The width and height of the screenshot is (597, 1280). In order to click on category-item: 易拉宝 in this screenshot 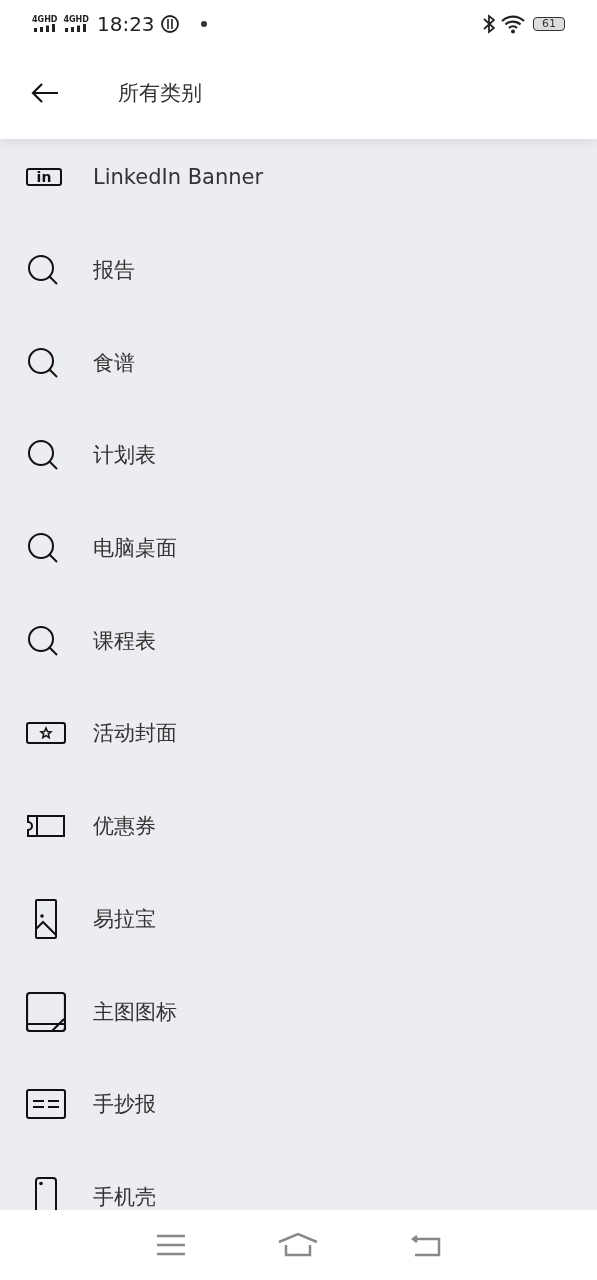, I will do `click(124, 918)`.